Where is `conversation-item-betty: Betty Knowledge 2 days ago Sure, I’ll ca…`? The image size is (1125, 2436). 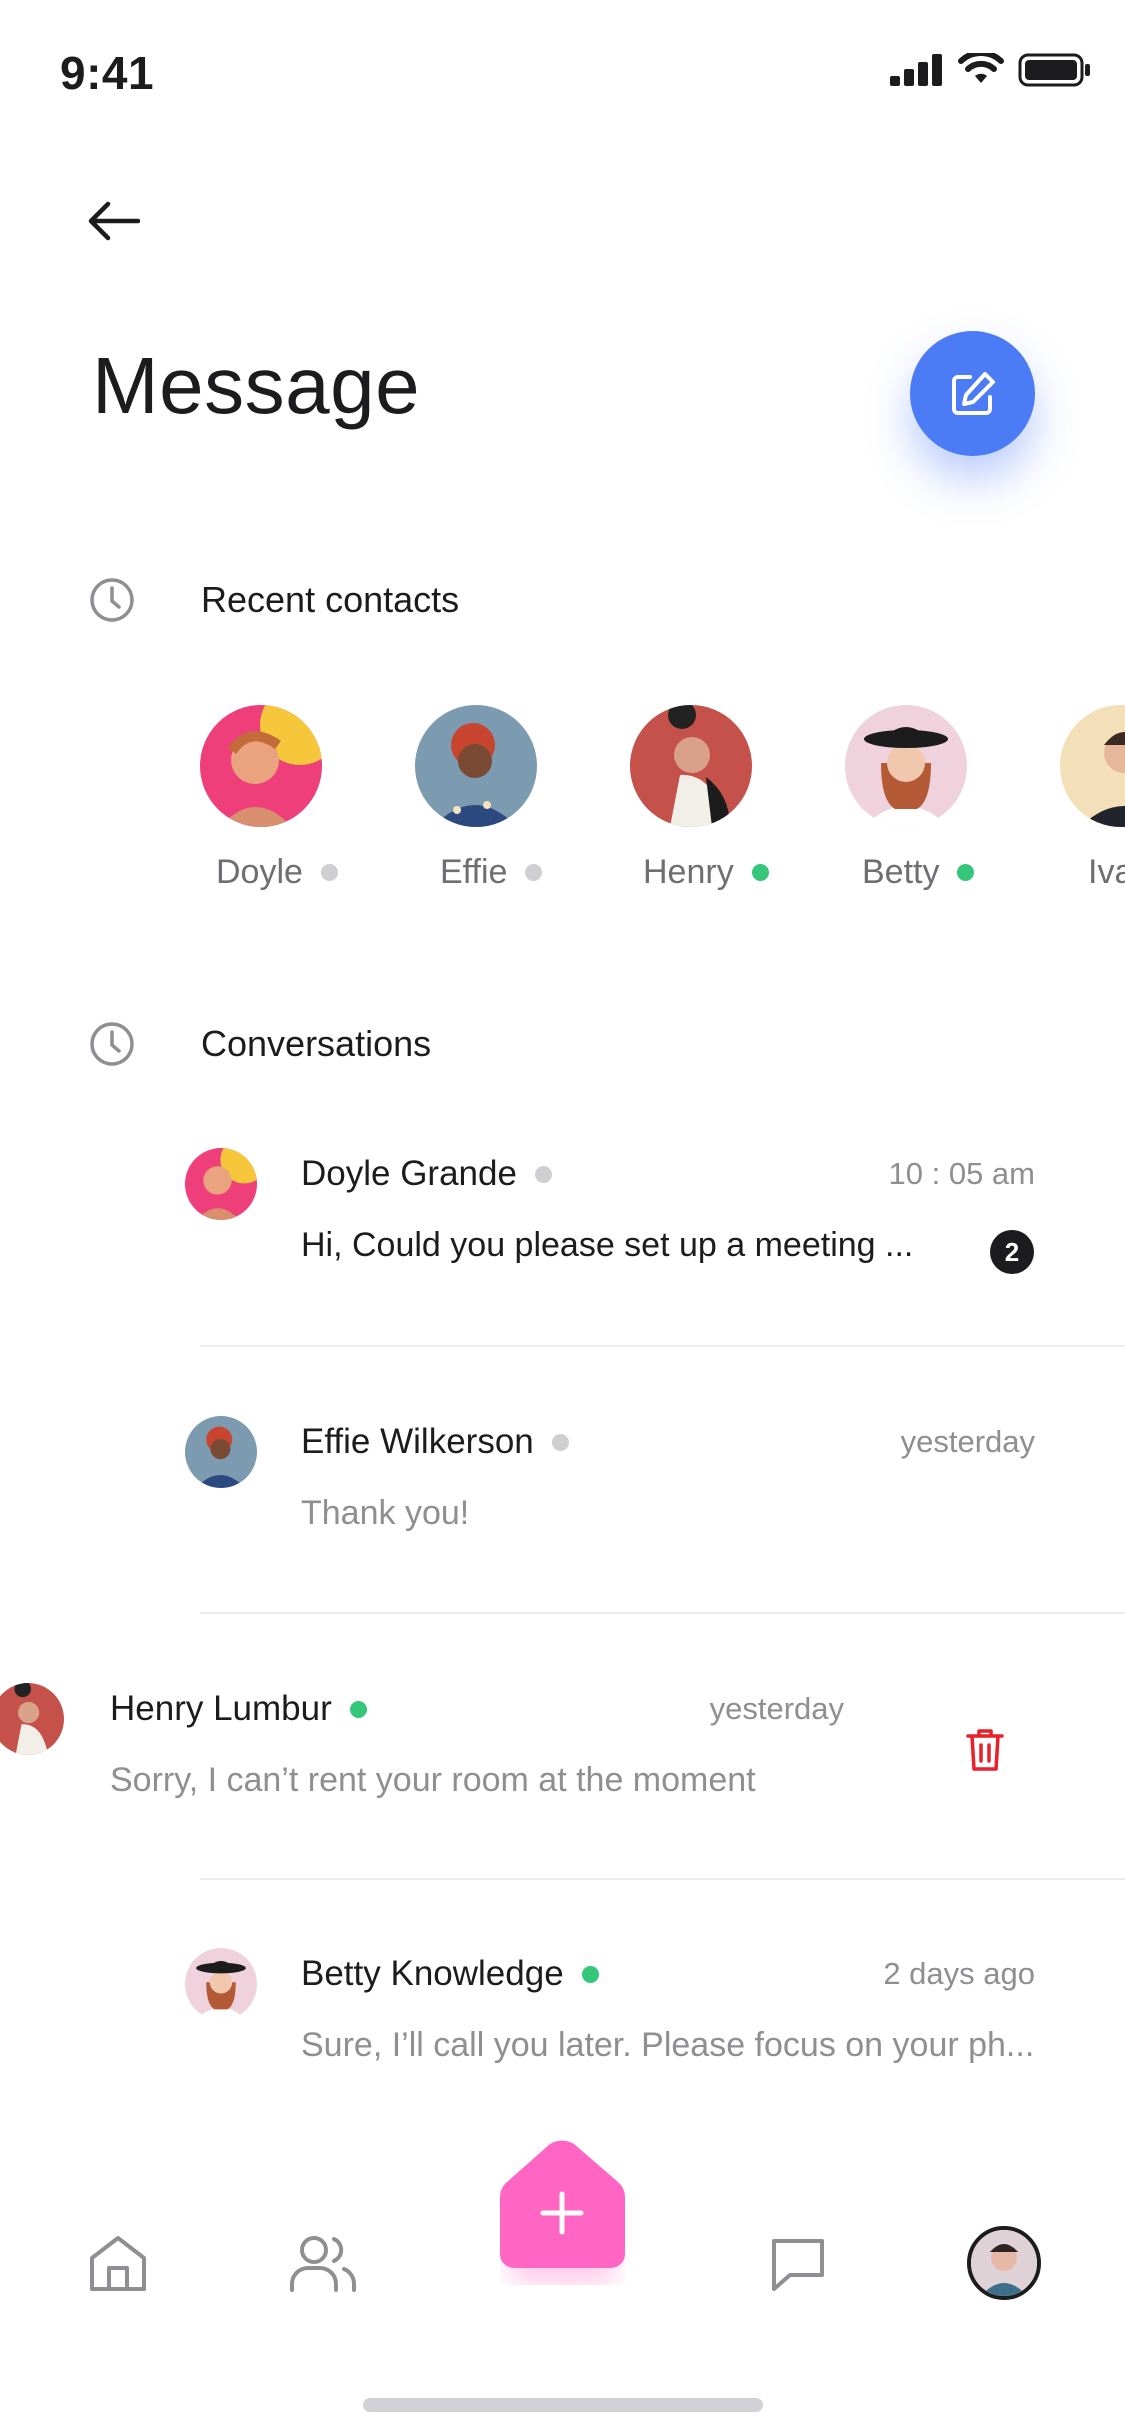
conversation-item-betty: Betty Knowledge 2 days ago Sure, I’ll ca… is located at coordinates (562, 2023).